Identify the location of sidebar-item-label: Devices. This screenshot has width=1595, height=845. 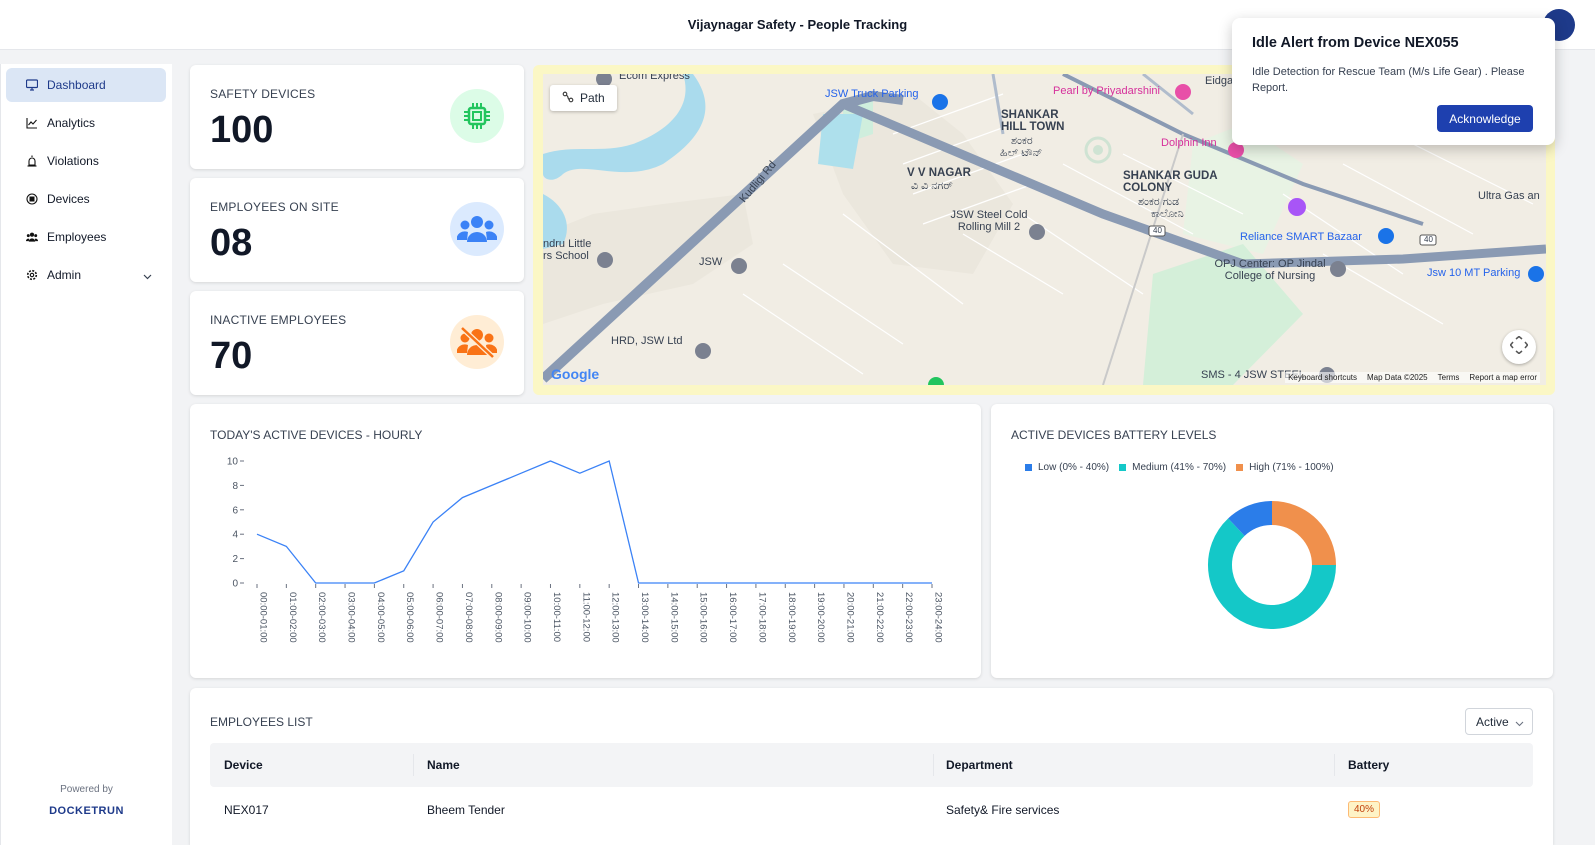
(68, 199).